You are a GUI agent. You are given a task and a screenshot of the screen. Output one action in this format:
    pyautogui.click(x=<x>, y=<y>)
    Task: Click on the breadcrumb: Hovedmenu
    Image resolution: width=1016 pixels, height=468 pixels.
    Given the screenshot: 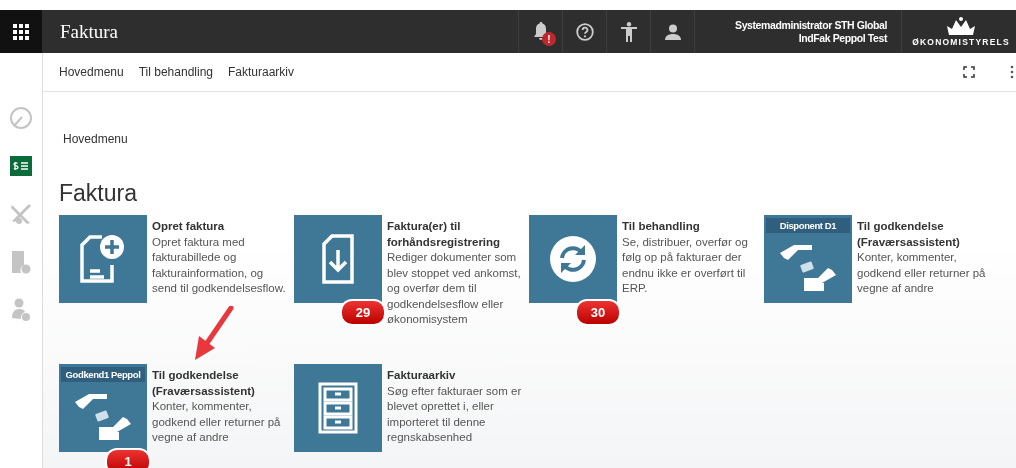 What is the action you would take?
    pyautogui.click(x=96, y=139)
    